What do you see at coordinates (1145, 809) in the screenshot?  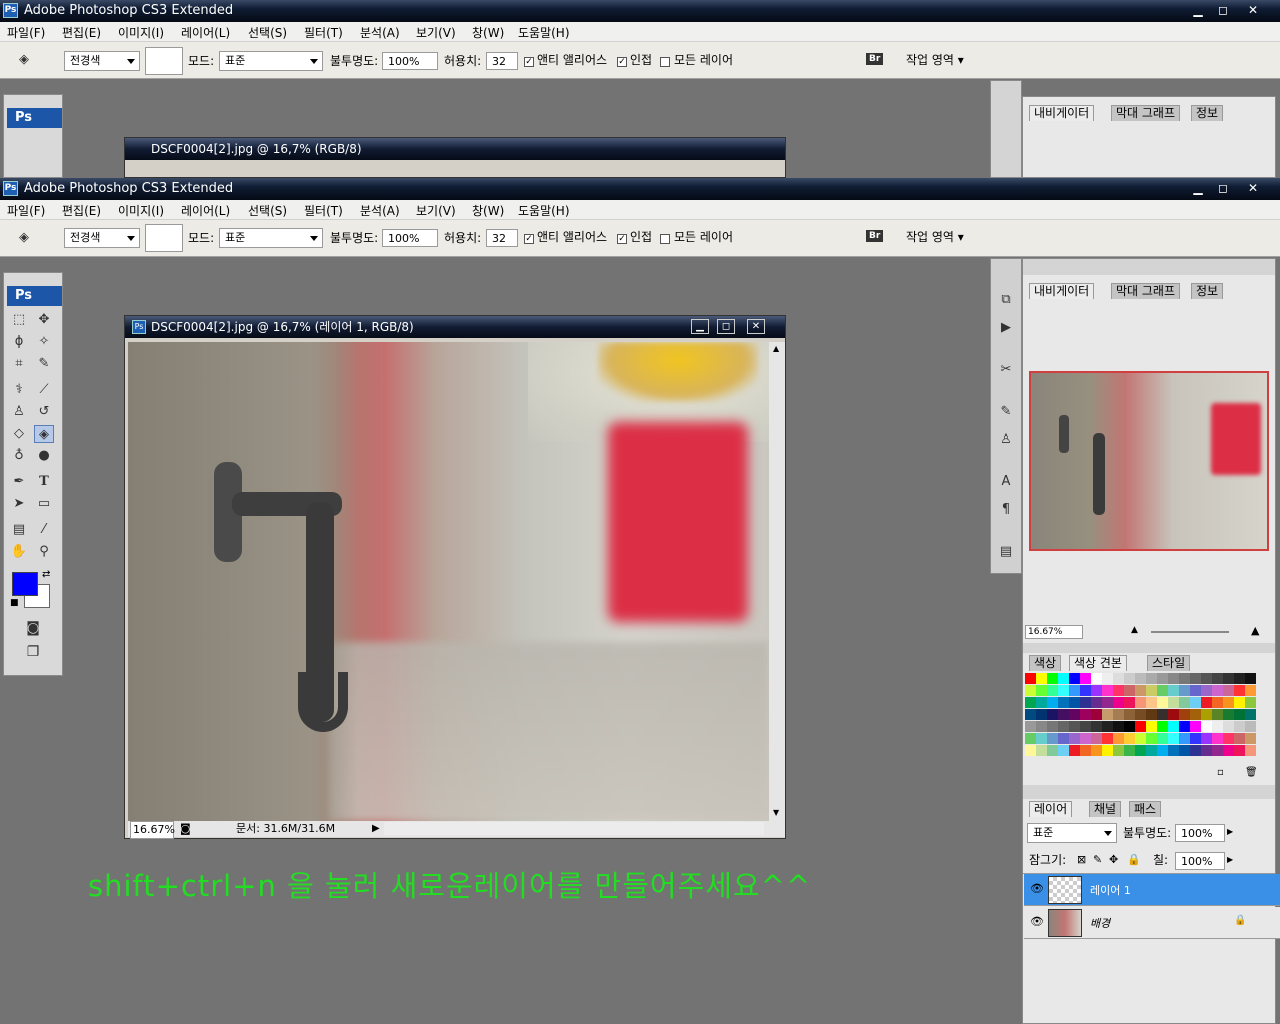 I see `tab-paths: 패스` at bounding box center [1145, 809].